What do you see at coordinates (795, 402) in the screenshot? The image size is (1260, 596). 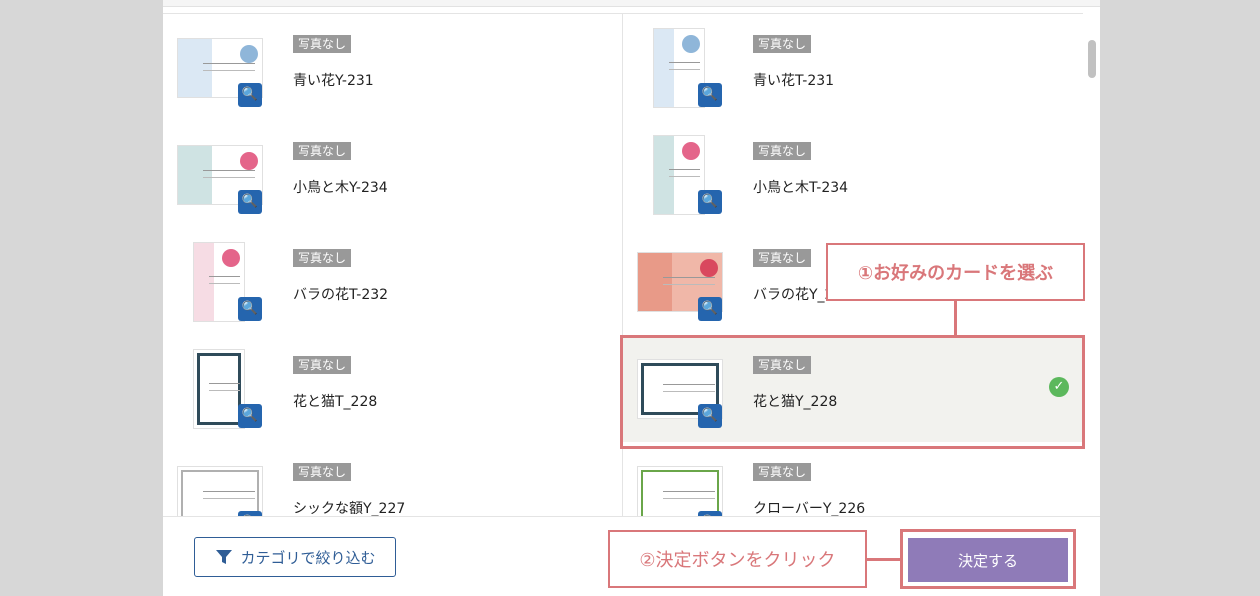 I see `card-name: 花と猫Y_228` at bounding box center [795, 402].